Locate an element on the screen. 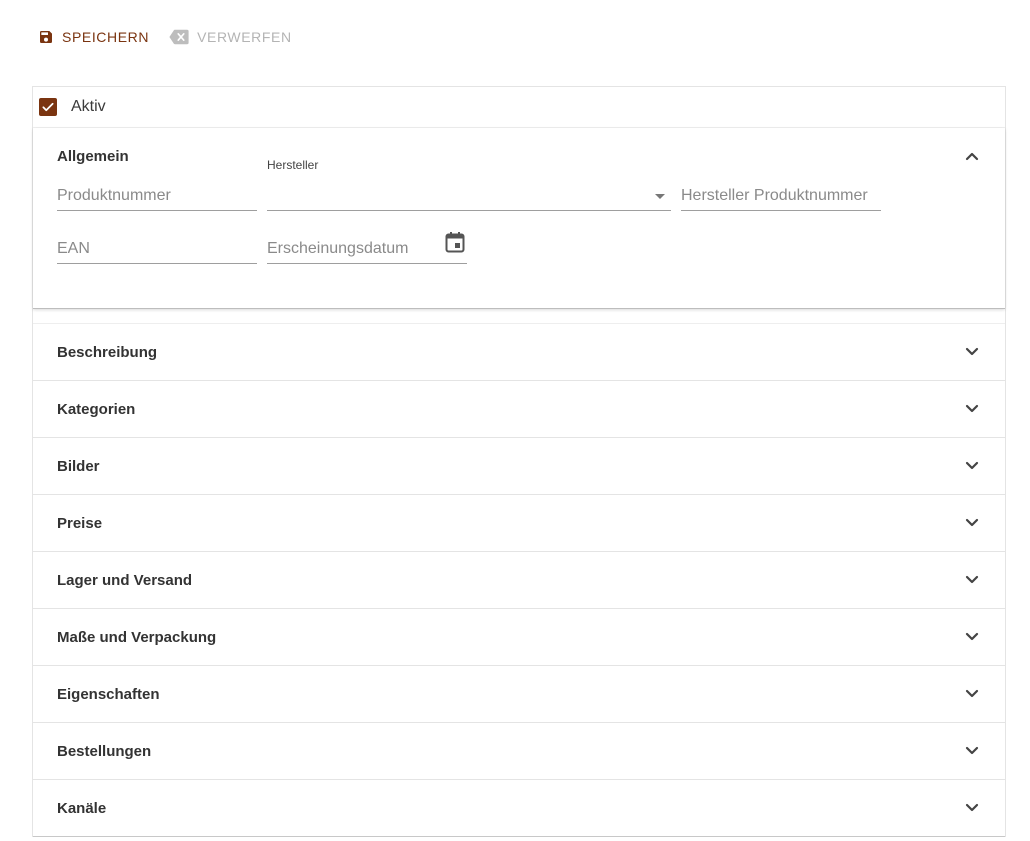 The height and width of the screenshot is (841, 1030). panel-title: Kategorien is located at coordinates (96, 409).